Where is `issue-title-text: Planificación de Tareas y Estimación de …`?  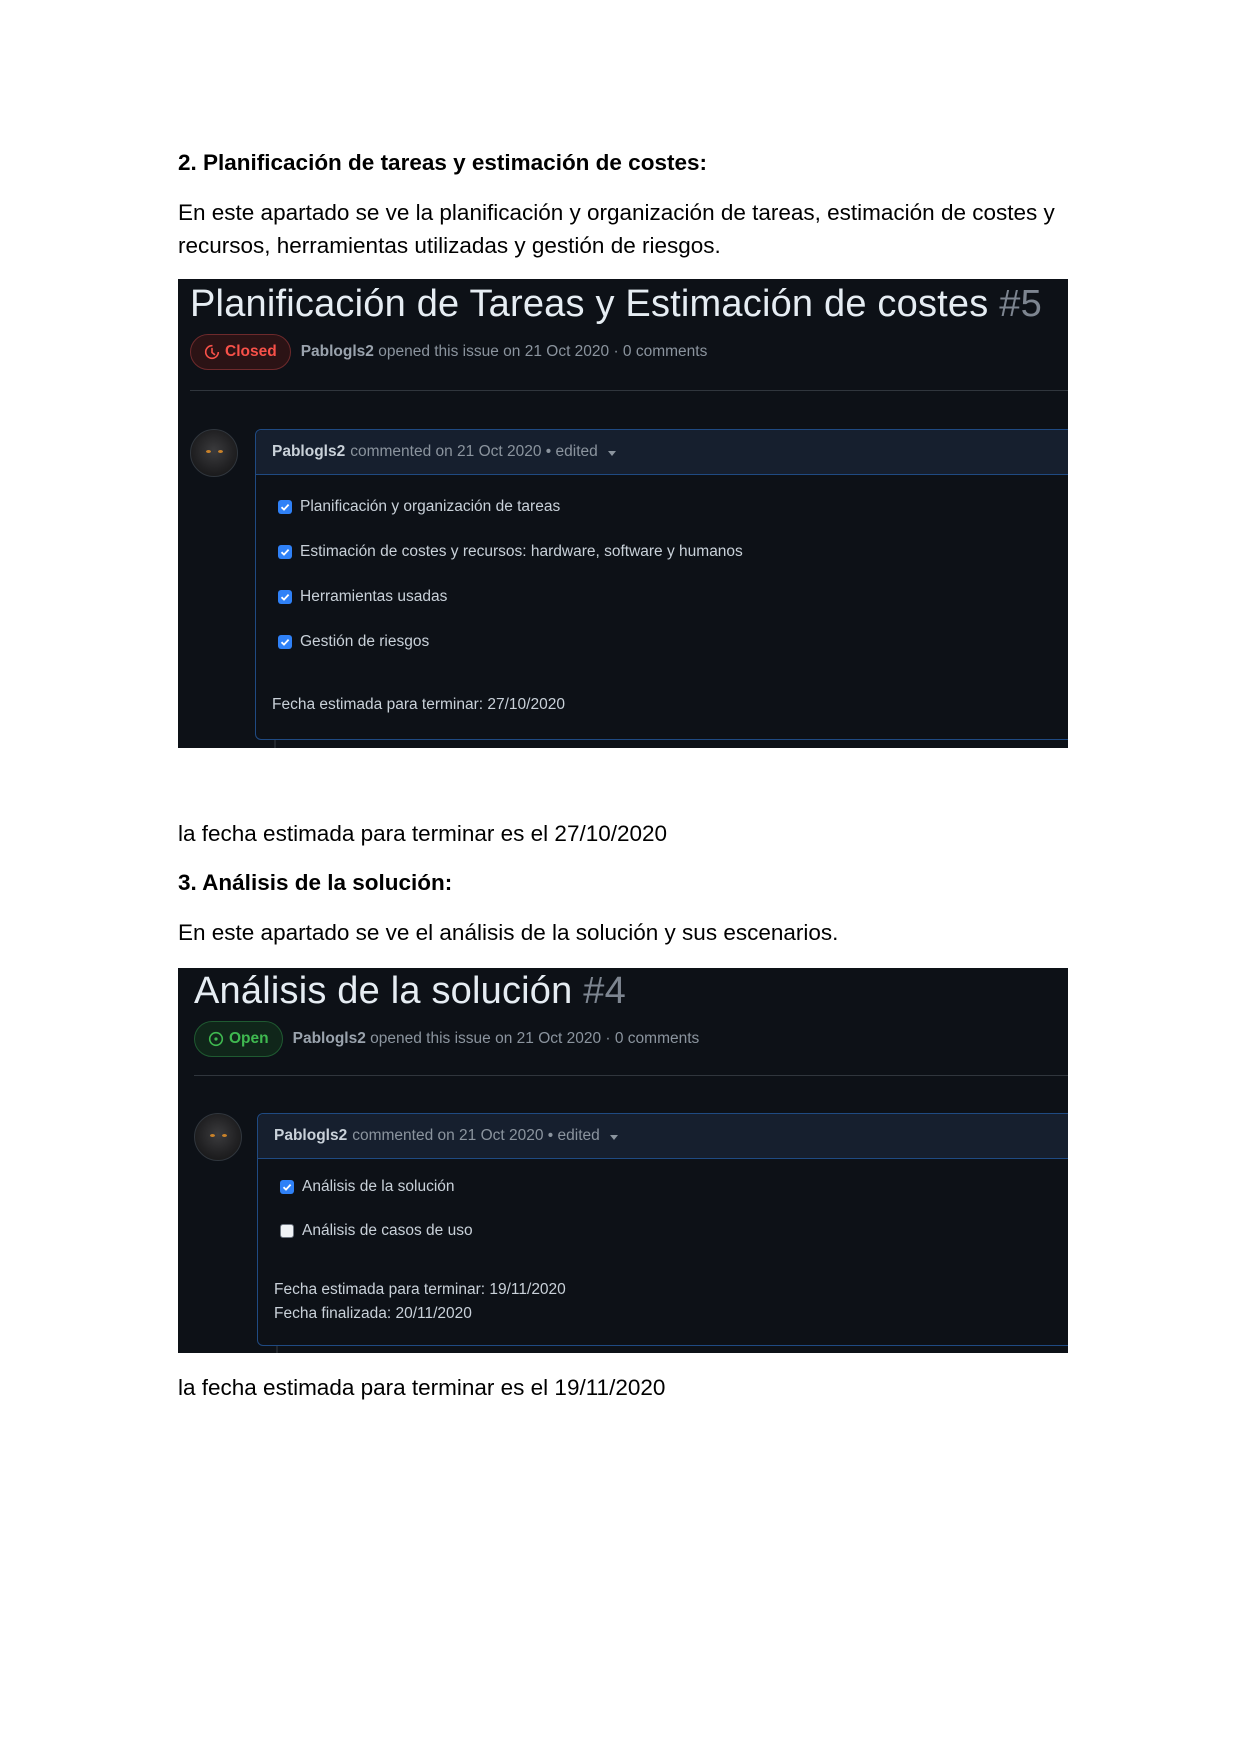 issue-title-text: Planificación de Tareas y Estimación de … is located at coordinates (589, 304).